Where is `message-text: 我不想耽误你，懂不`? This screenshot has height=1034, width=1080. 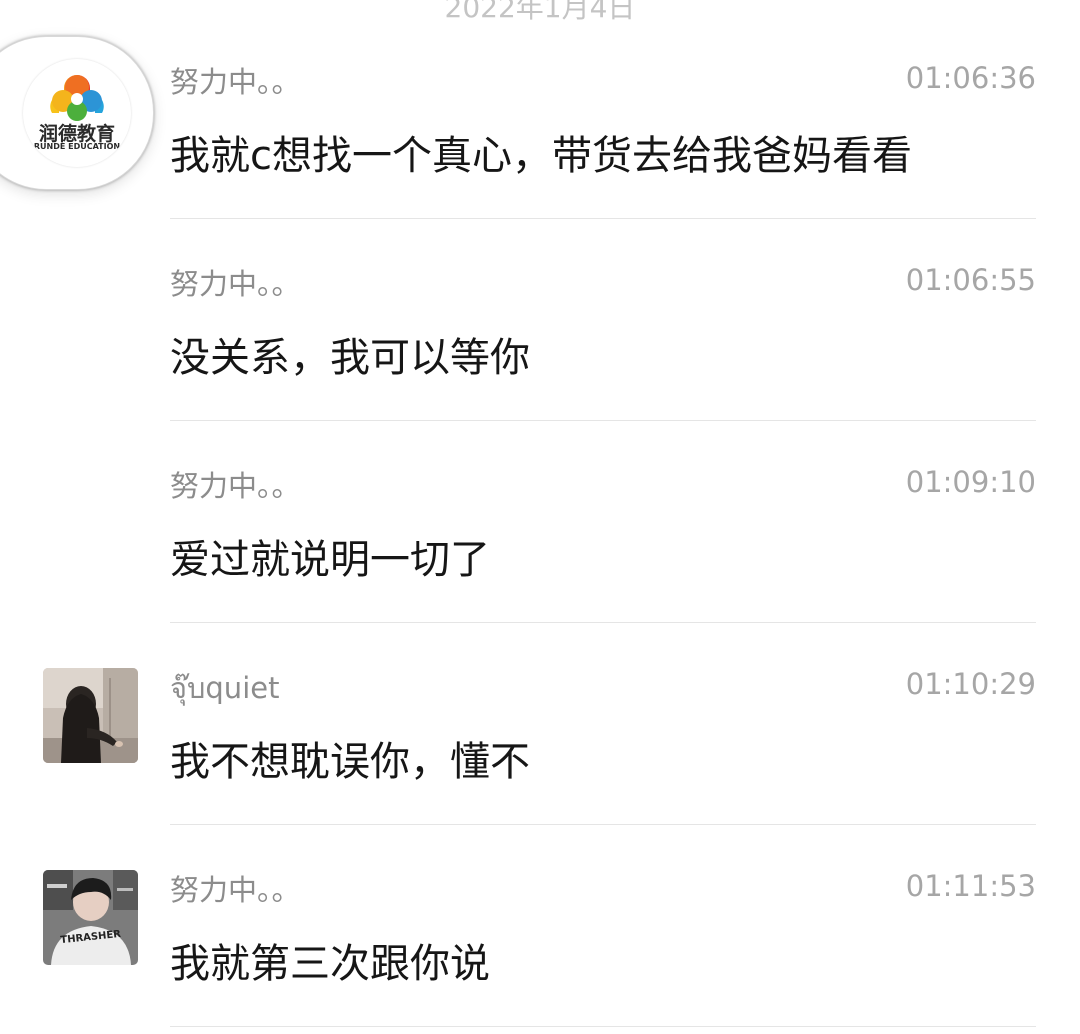 message-text: 我不想耽误你，懂不 is located at coordinates (350, 758).